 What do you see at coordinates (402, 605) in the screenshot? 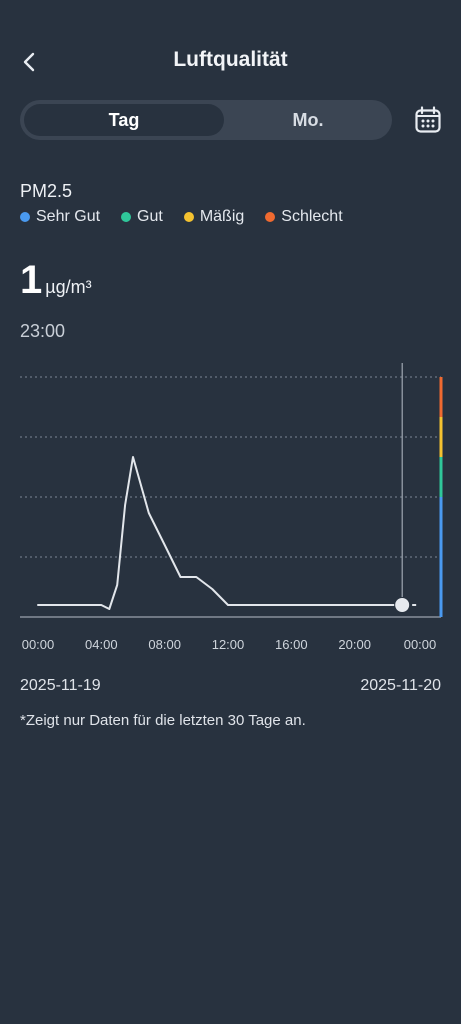
I see `cursor-marker` at bounding box center [402, 605].